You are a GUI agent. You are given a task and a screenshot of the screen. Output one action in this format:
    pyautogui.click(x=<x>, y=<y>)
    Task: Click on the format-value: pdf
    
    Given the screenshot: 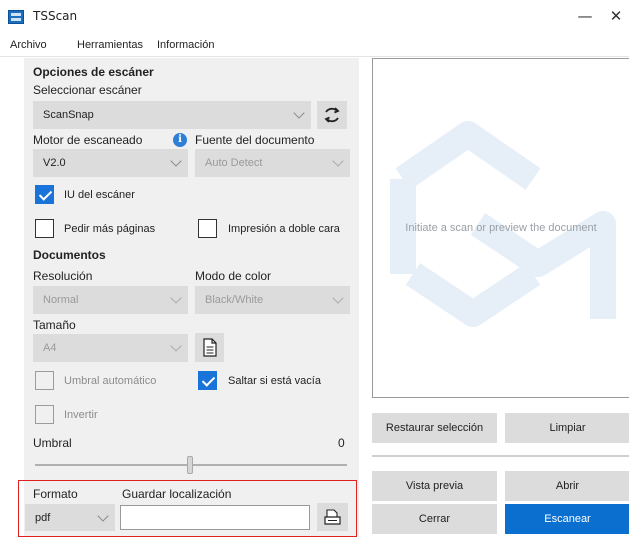 What is the action you would take?
    pyautogui.click(x=43, y=518)
    